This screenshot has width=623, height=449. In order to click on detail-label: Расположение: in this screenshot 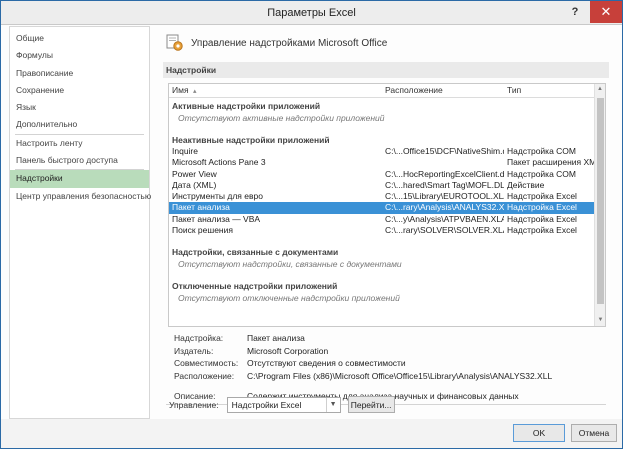, I will do `click(204, 375)`.